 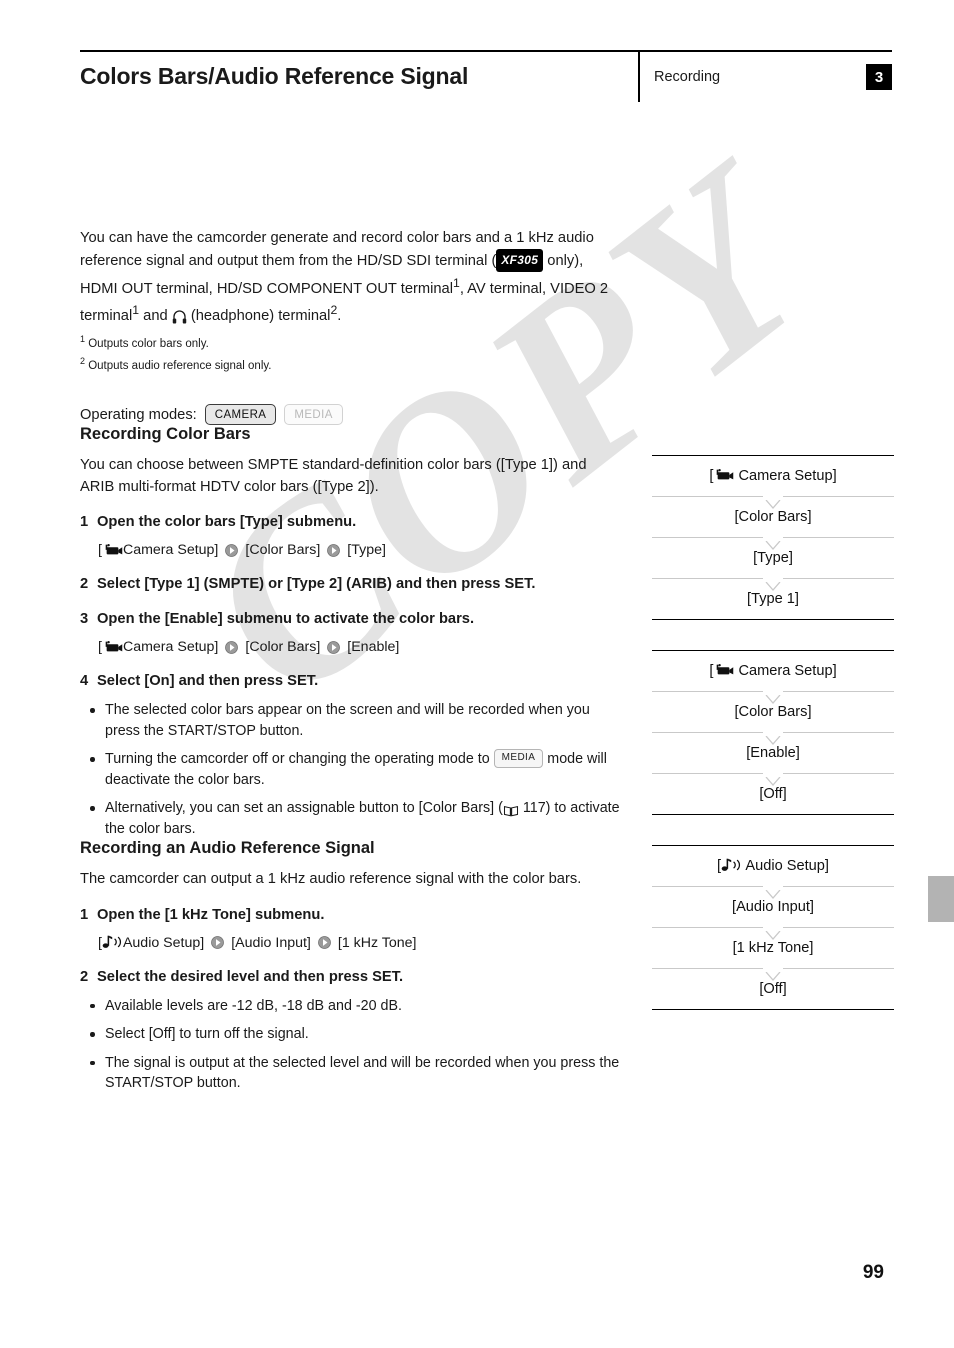 I want to click on panel-row-audio-input: [Audio Input], so click(x=773, y=907).